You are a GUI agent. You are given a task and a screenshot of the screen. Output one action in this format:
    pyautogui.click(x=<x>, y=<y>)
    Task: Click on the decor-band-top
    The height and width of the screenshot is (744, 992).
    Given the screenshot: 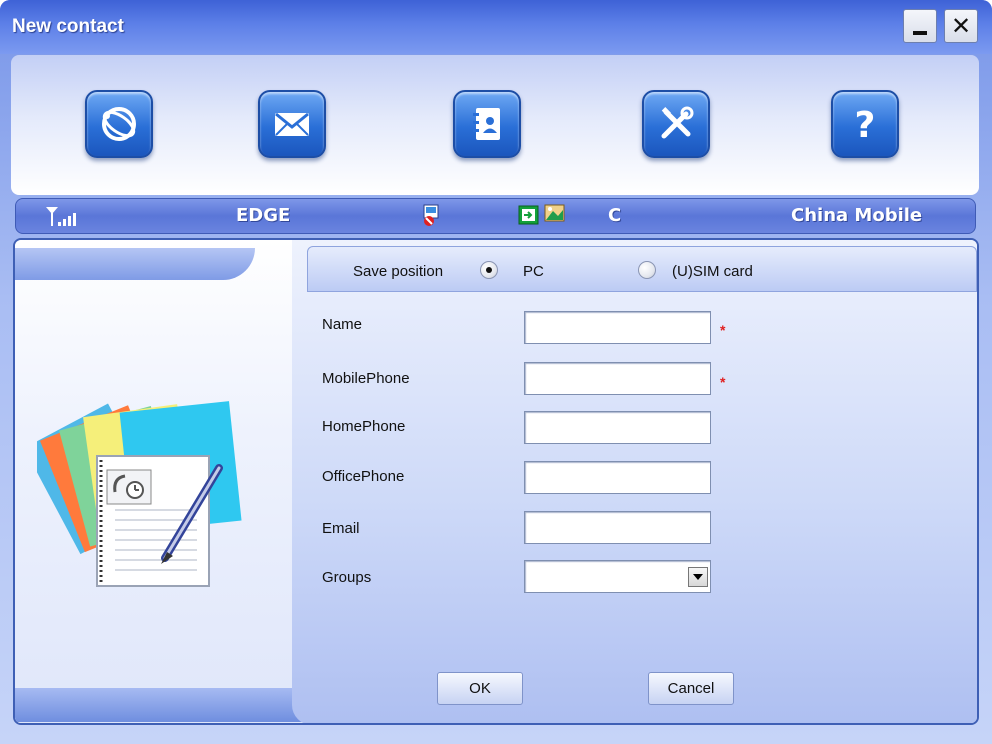 What is the action you would take?
    pyautogui.click(x=135, y=264)
    